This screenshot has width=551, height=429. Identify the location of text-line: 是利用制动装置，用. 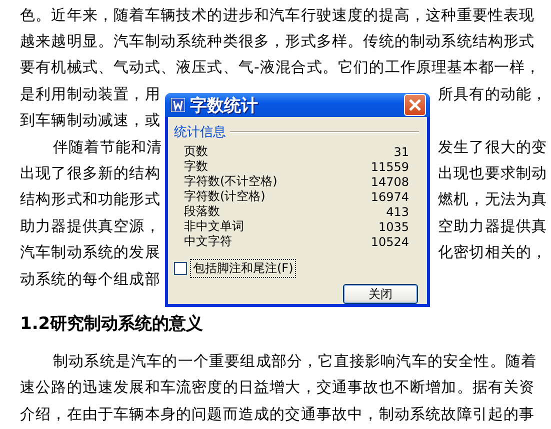
(90, 94).